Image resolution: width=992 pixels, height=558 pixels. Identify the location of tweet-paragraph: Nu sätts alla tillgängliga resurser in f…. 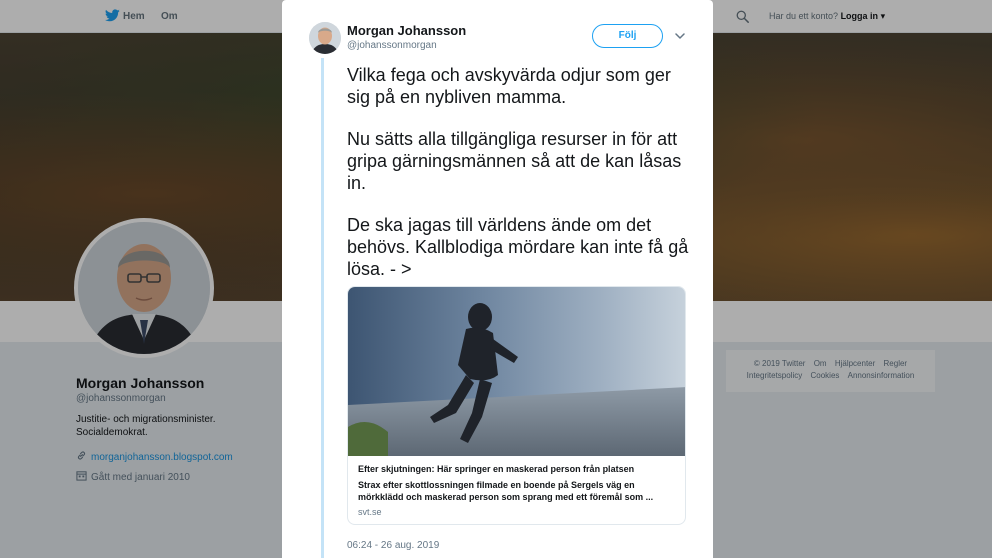
(514, 161).